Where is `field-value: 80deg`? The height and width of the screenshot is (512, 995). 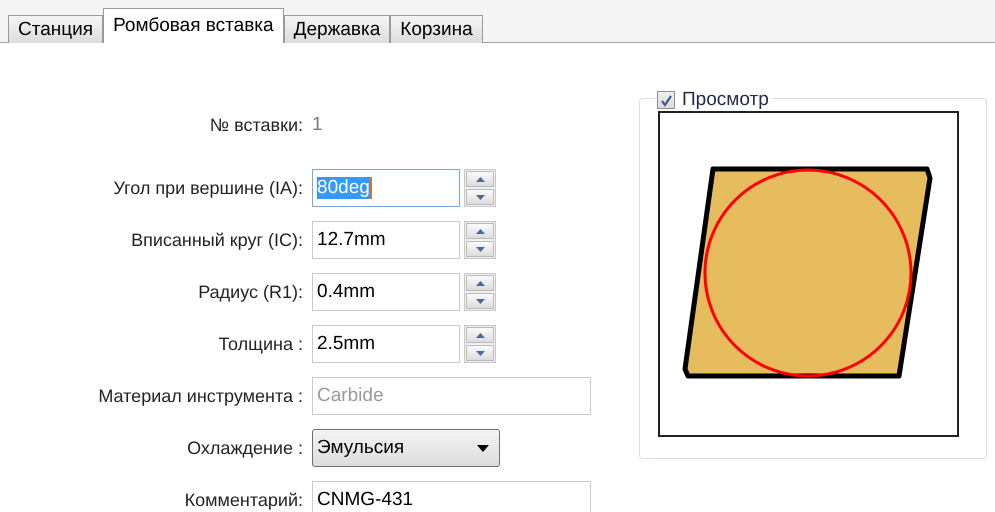 field-value: 80deg is located at coordinates (344, 188).